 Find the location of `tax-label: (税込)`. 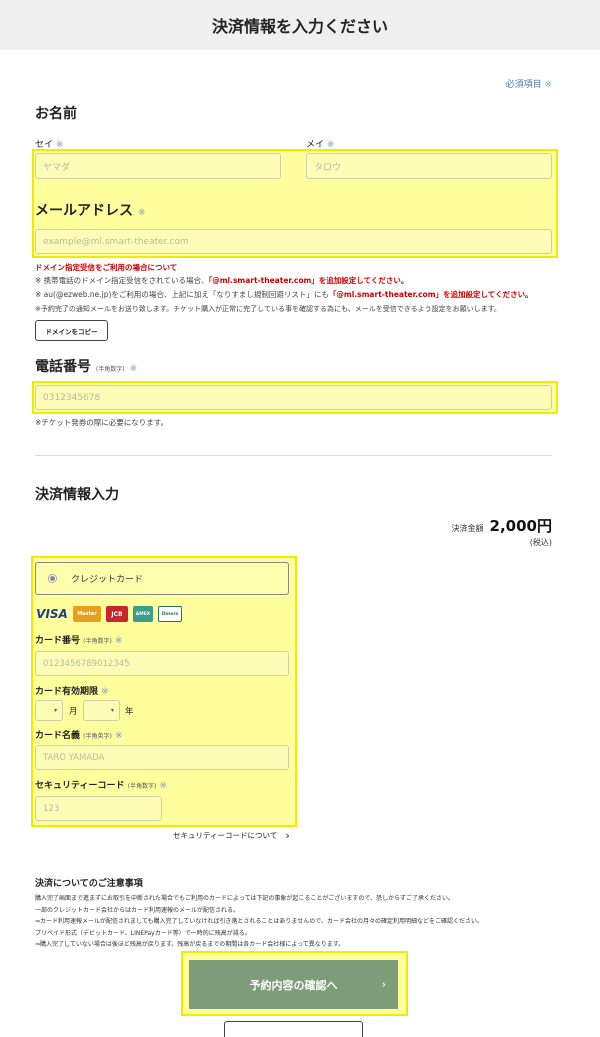

tax-label: (税込) is located at coordinates (540, 542).